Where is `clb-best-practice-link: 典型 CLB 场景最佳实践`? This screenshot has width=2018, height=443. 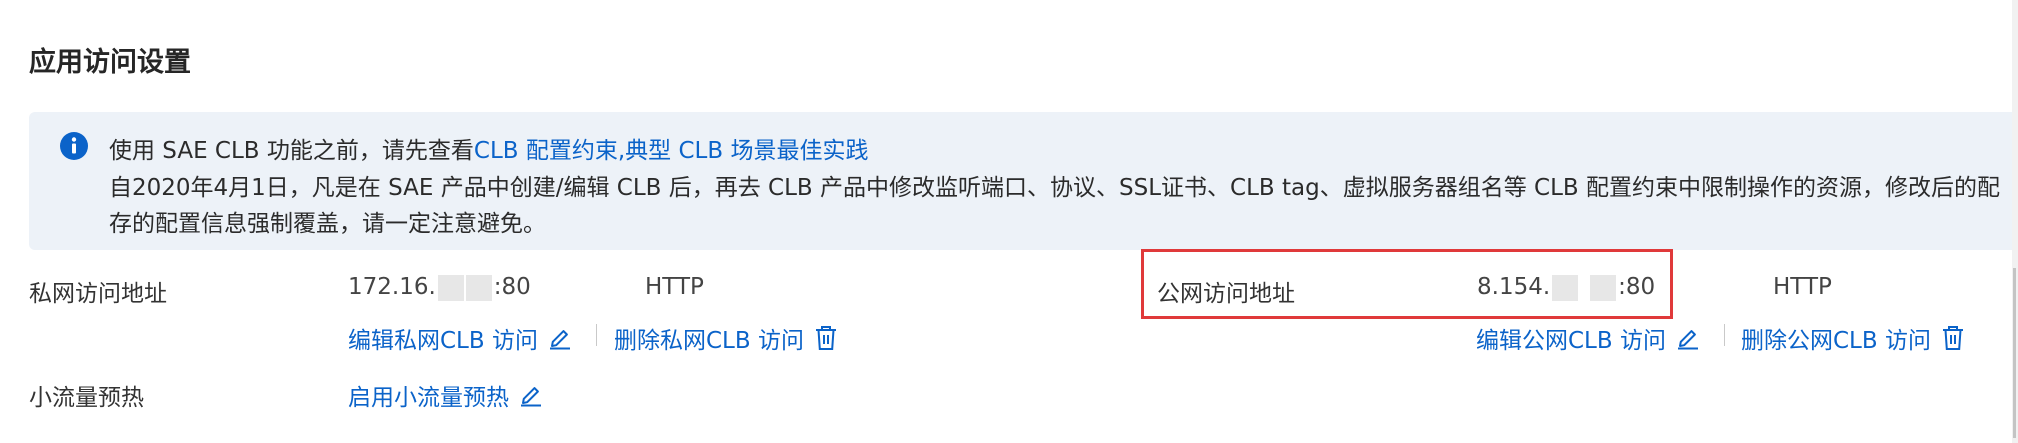
clb-best-practice-link: 典型 CLB 场景最佳实践 is located at coordinates (746, 151).